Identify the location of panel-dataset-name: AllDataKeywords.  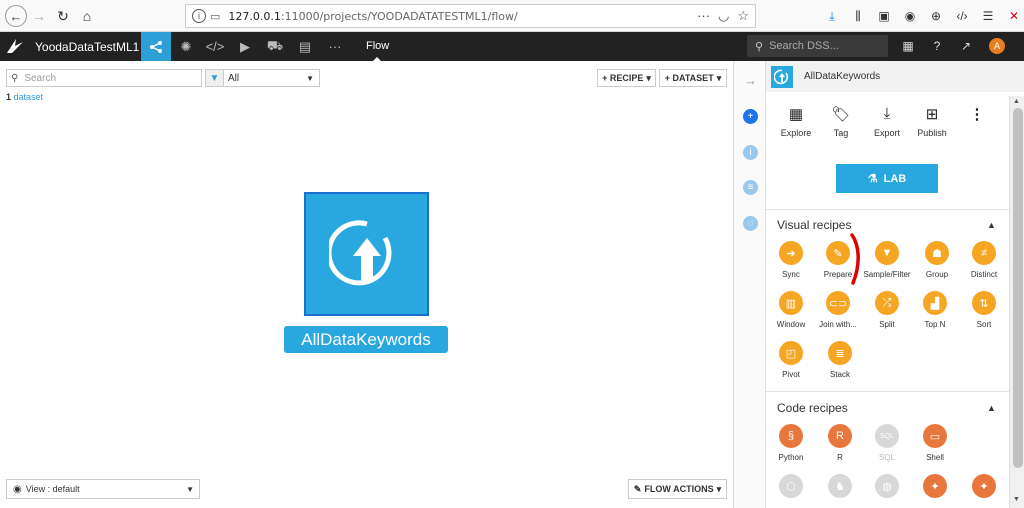
(842, 76).